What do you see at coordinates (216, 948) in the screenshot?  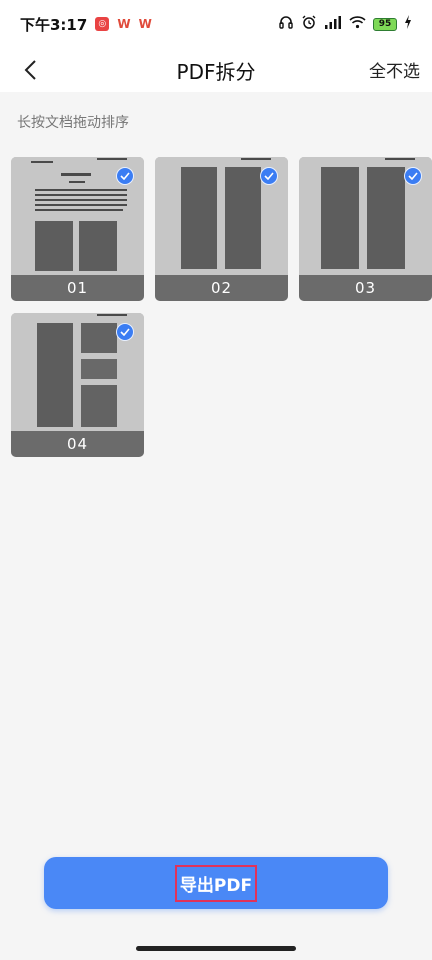 I see `home-indicator` at bounding box center [216, 948].